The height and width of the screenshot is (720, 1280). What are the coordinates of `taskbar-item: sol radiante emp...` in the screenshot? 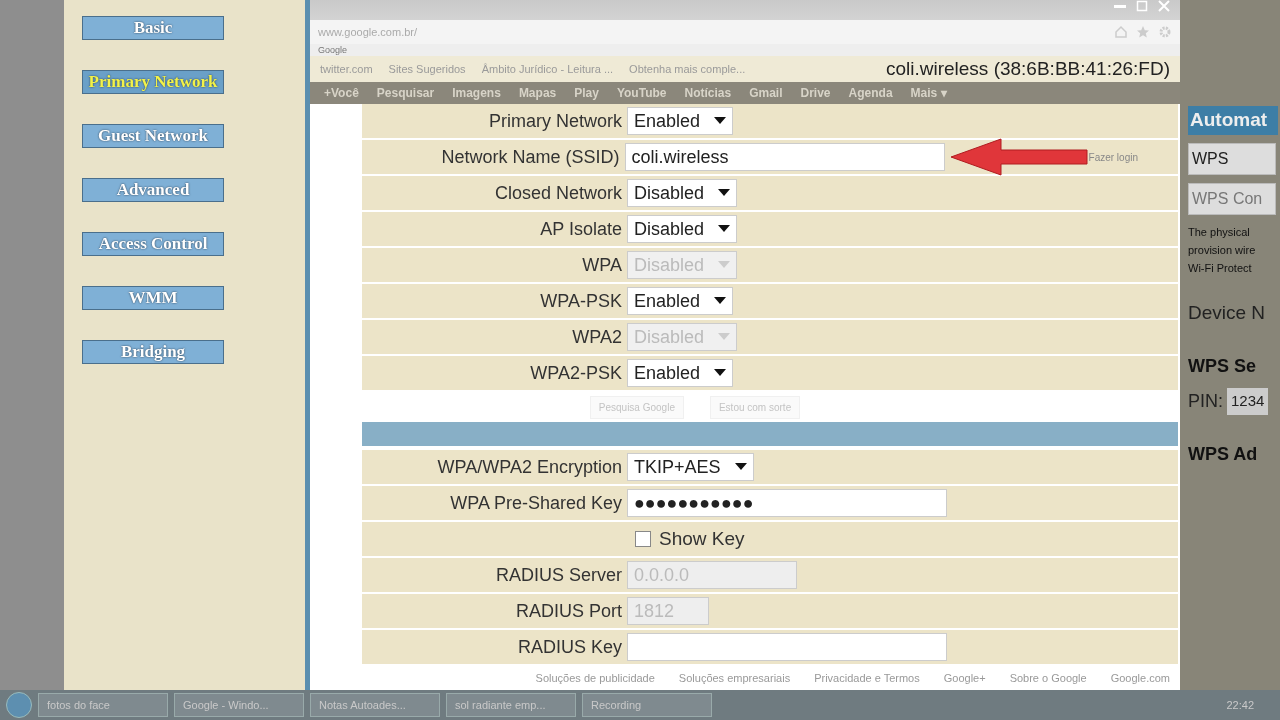 It's located at (511, 705).